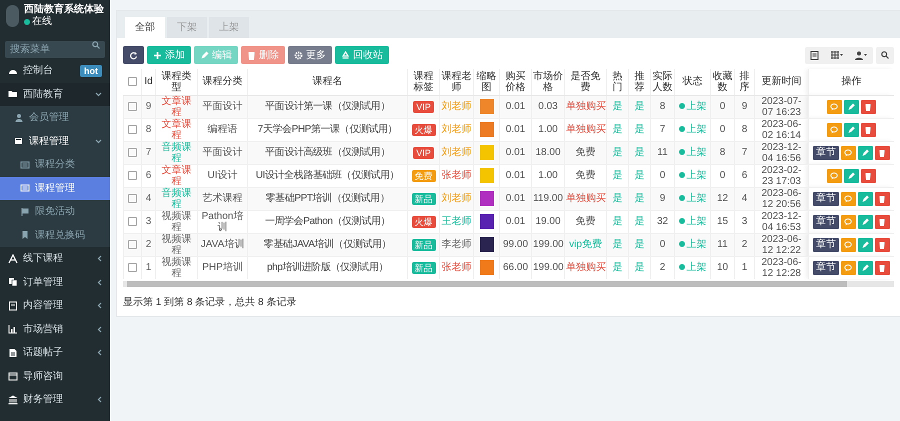 This screenshot has height=421, width=900. Describe the element at coordinates (744, 129) in the screenshot. I see `sort-cell: 8` at that location.